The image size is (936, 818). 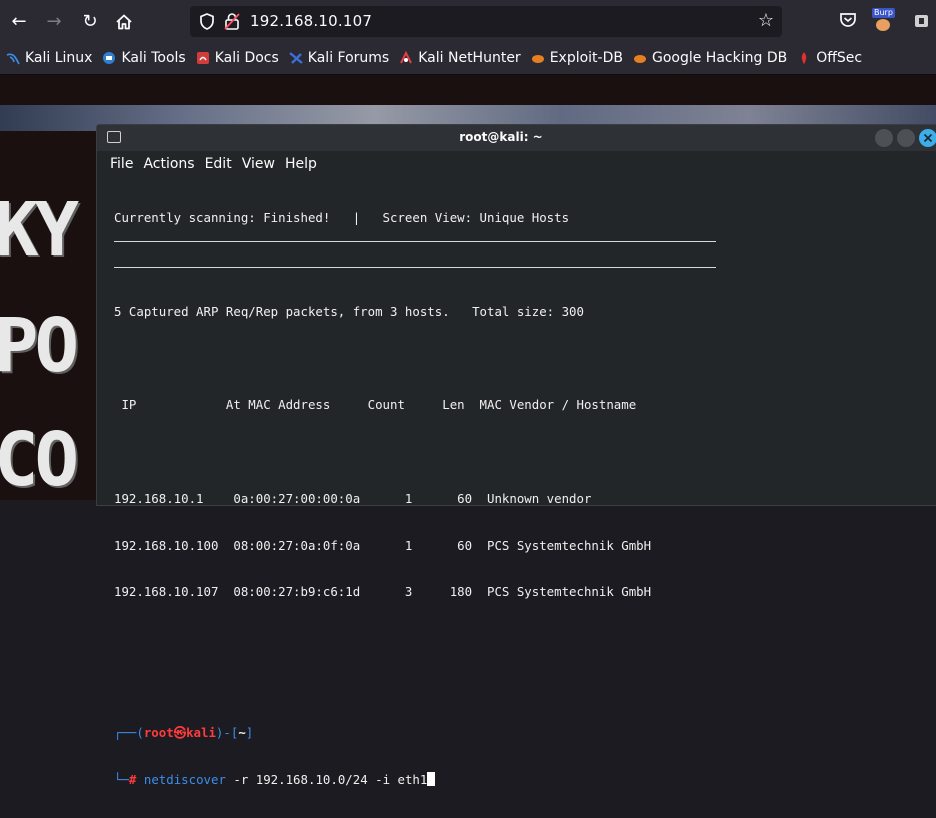 I want to click on prompt-user: root, so click(x=158, y=732).